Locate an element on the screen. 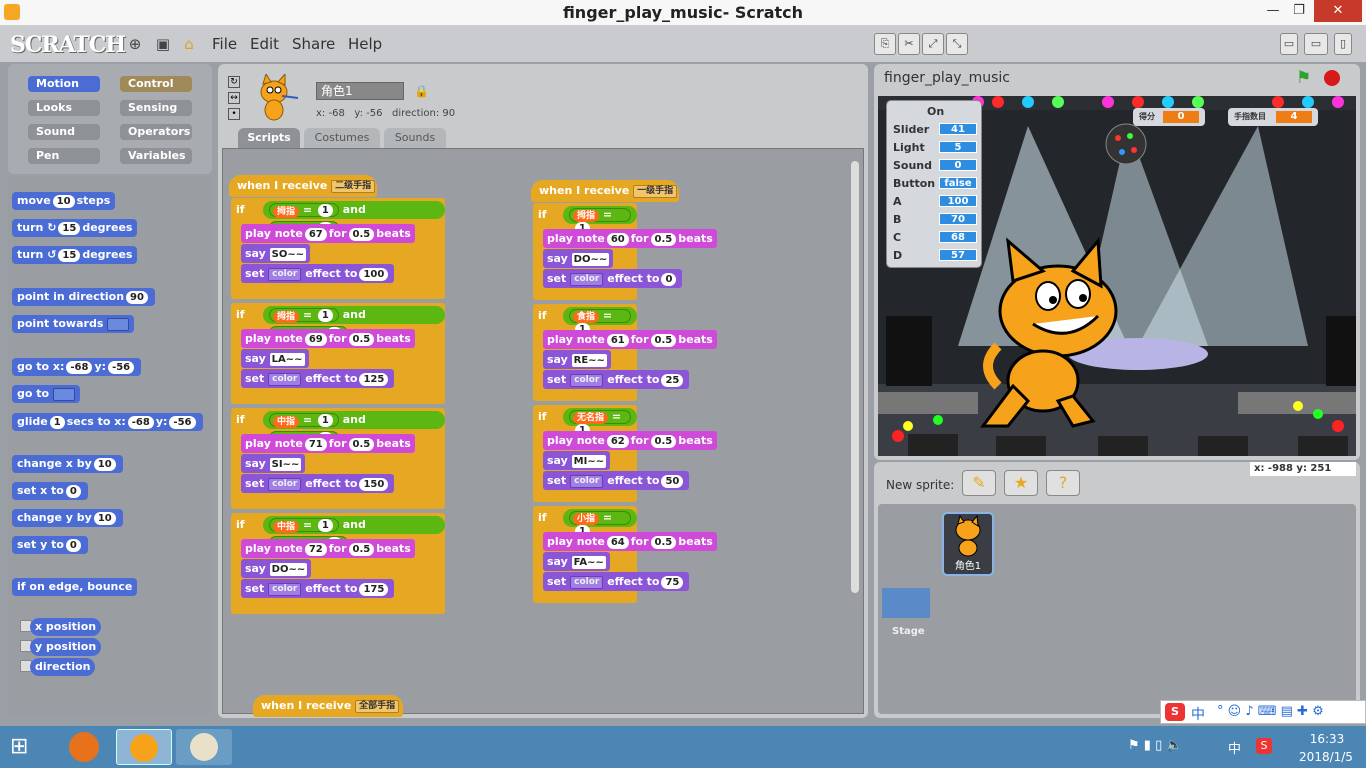 The height and width of the screenshot is (768, 1366). message-dropdown: 二级手指 is located at coordinates (353, 186).